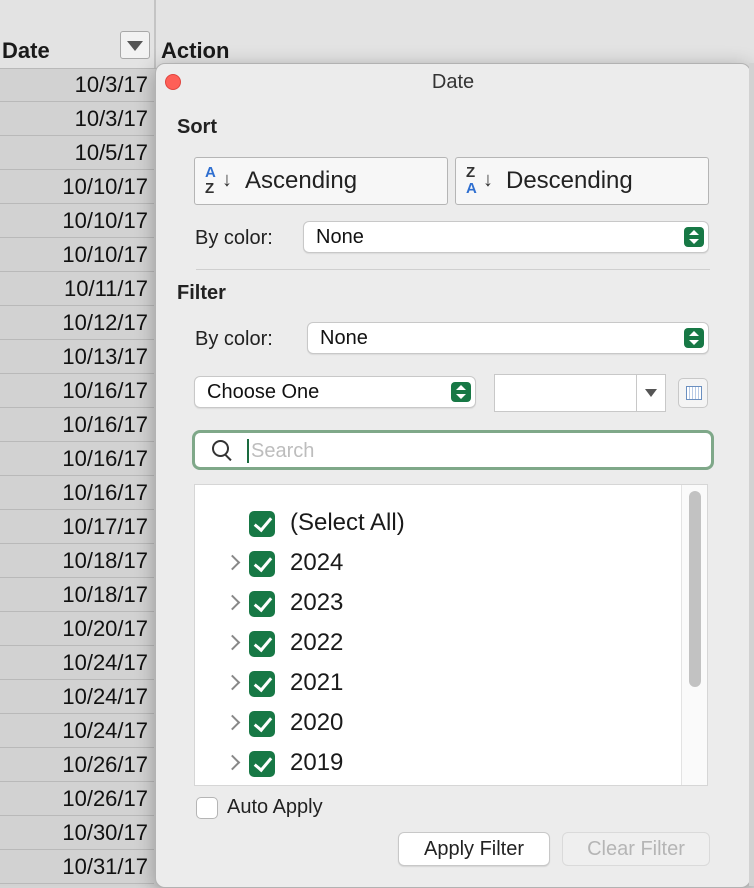 The width and height of the screenshot is (754, 888). I want to click on sort-section-title: Sort, so click(197, 127).